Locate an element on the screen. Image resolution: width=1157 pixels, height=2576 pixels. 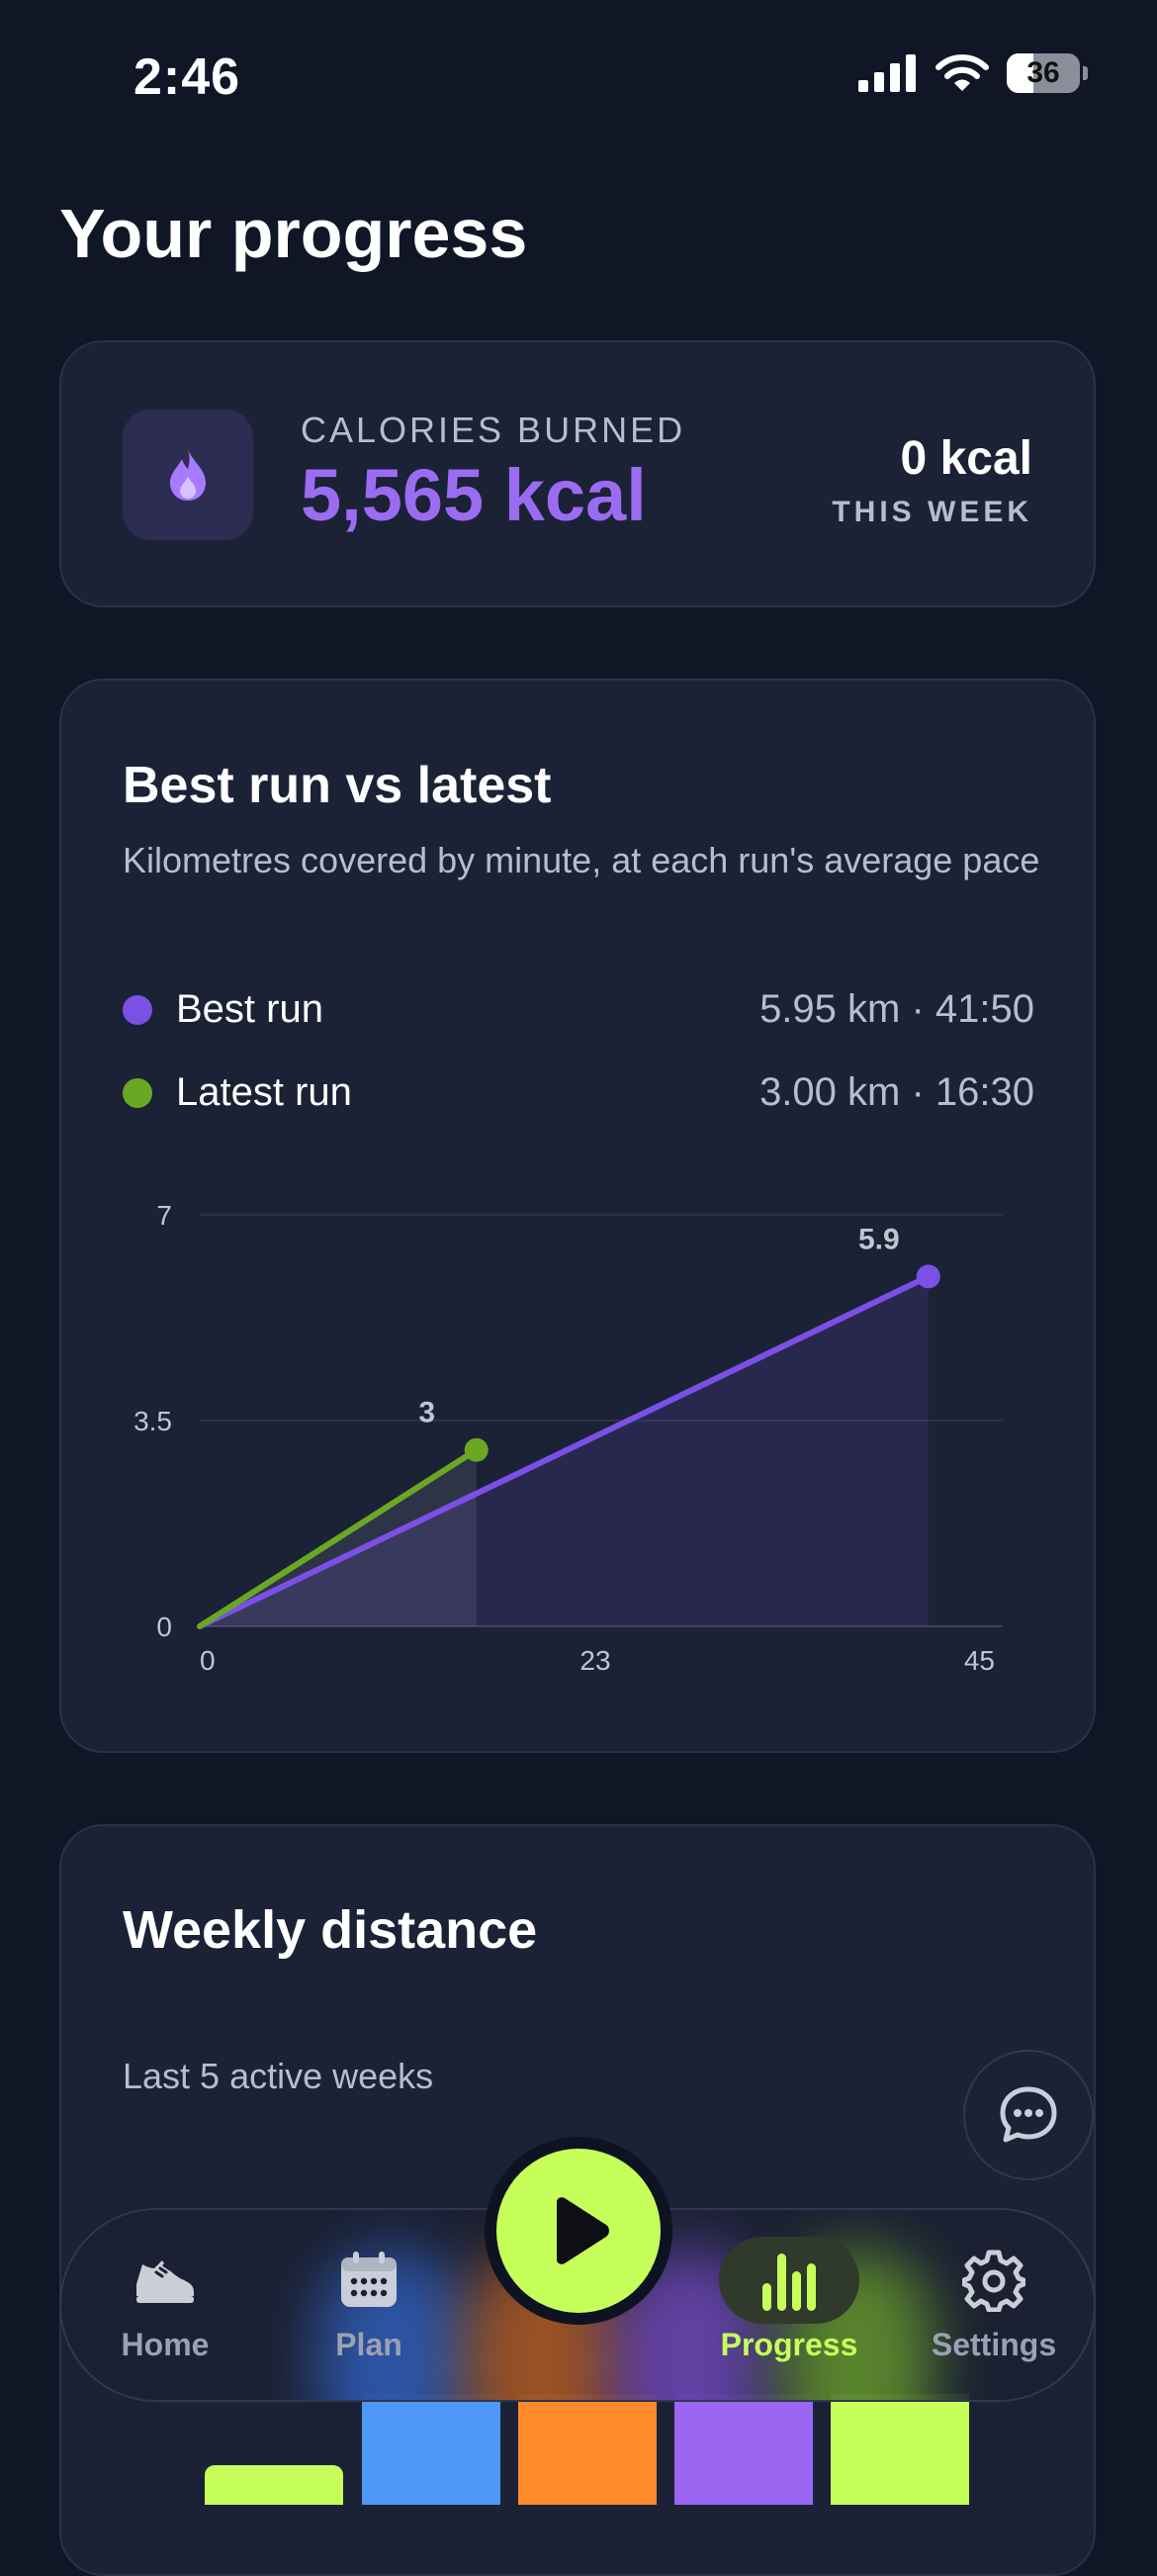
start-run-button-face is located at coordinates (578, 2231).